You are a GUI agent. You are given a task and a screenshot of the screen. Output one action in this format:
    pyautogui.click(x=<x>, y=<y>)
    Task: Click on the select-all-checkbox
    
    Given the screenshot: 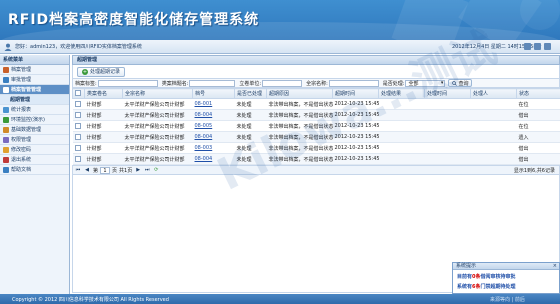 What is the action you would take?
    pyautogui.click(x=78, y=93)
    